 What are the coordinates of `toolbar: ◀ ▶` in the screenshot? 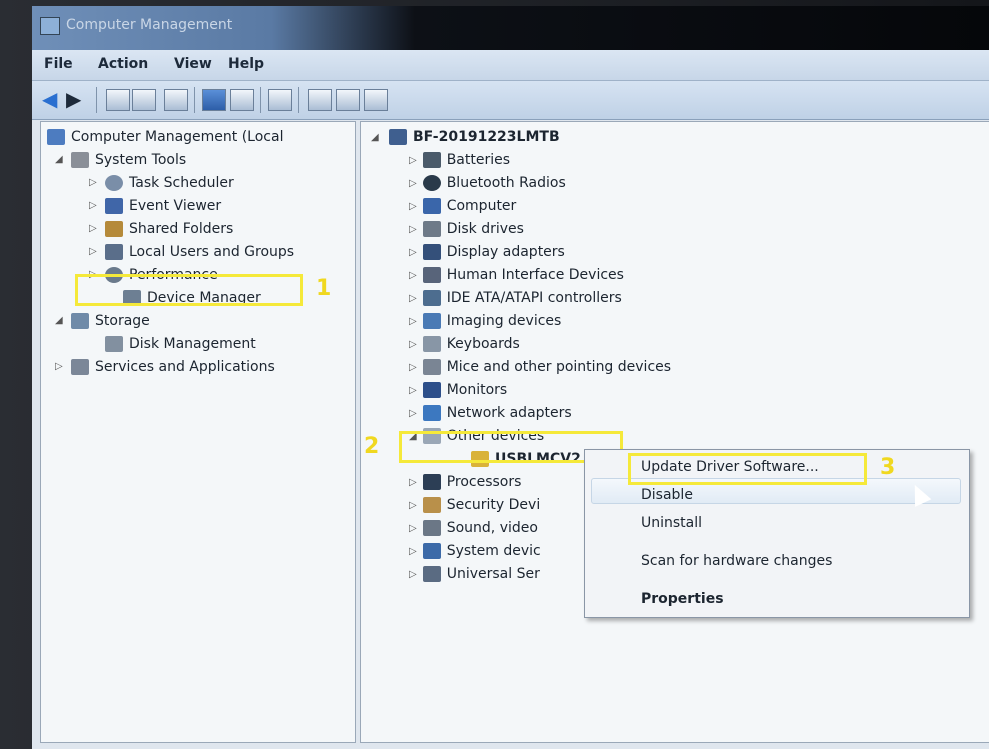 It's located at (510, 100).